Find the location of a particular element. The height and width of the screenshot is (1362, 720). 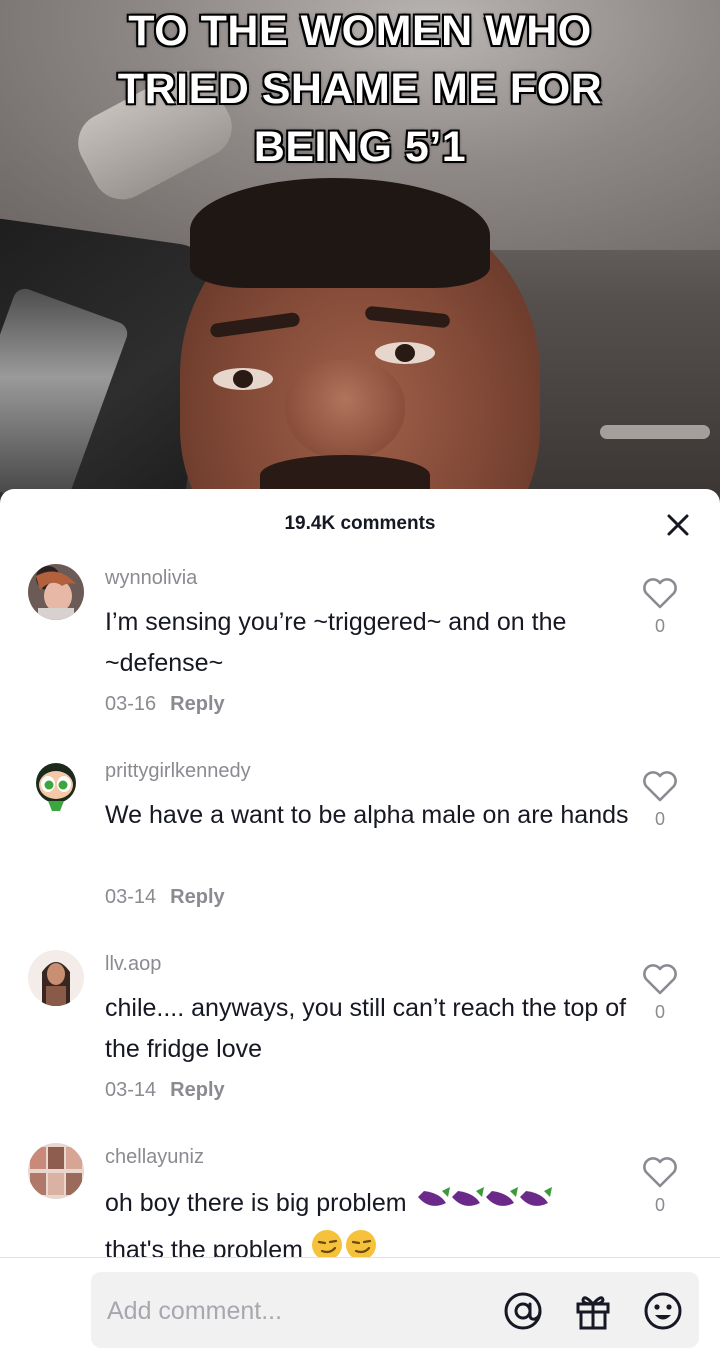

close-icon is located at coordinates (678, 525).